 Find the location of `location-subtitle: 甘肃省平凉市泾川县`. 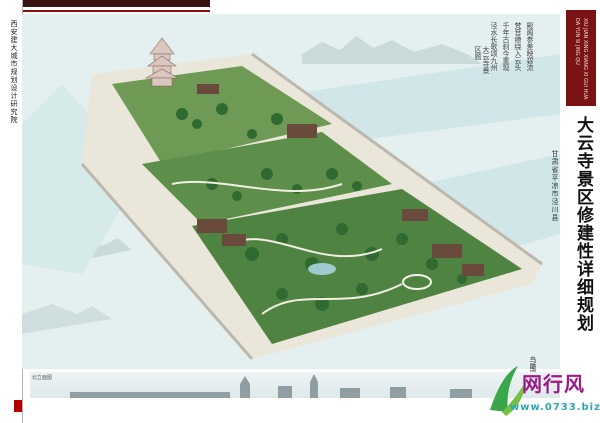

location-subtitle: 甘肃省平凉市泾川县 is located at coordinates (555, 186).